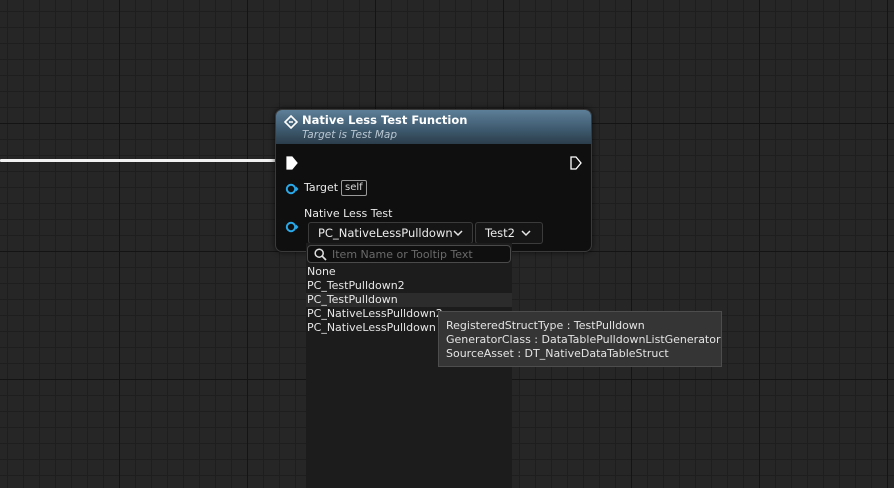  Describe the element at coordinates (320, 254) in the screenshot. I see `search-icon` at that location.